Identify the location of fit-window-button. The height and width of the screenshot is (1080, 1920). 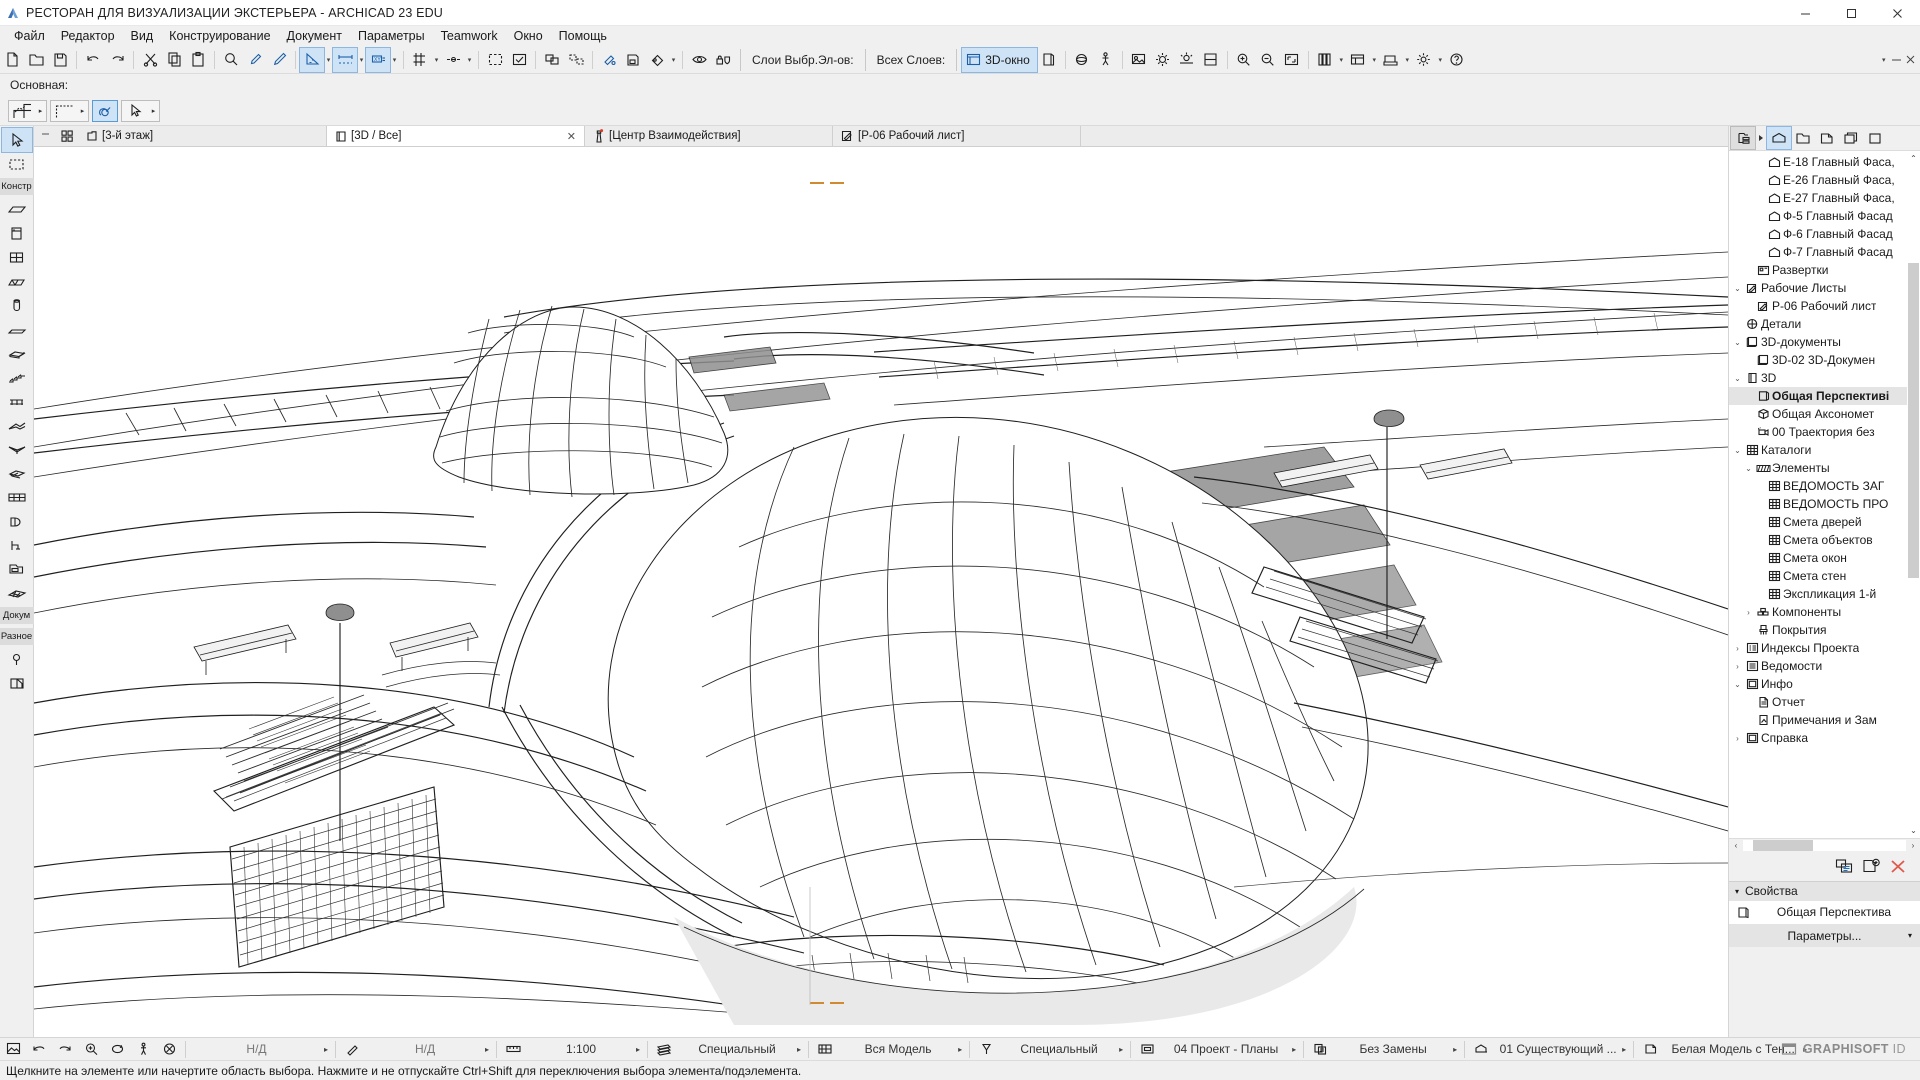
(1292, 60).